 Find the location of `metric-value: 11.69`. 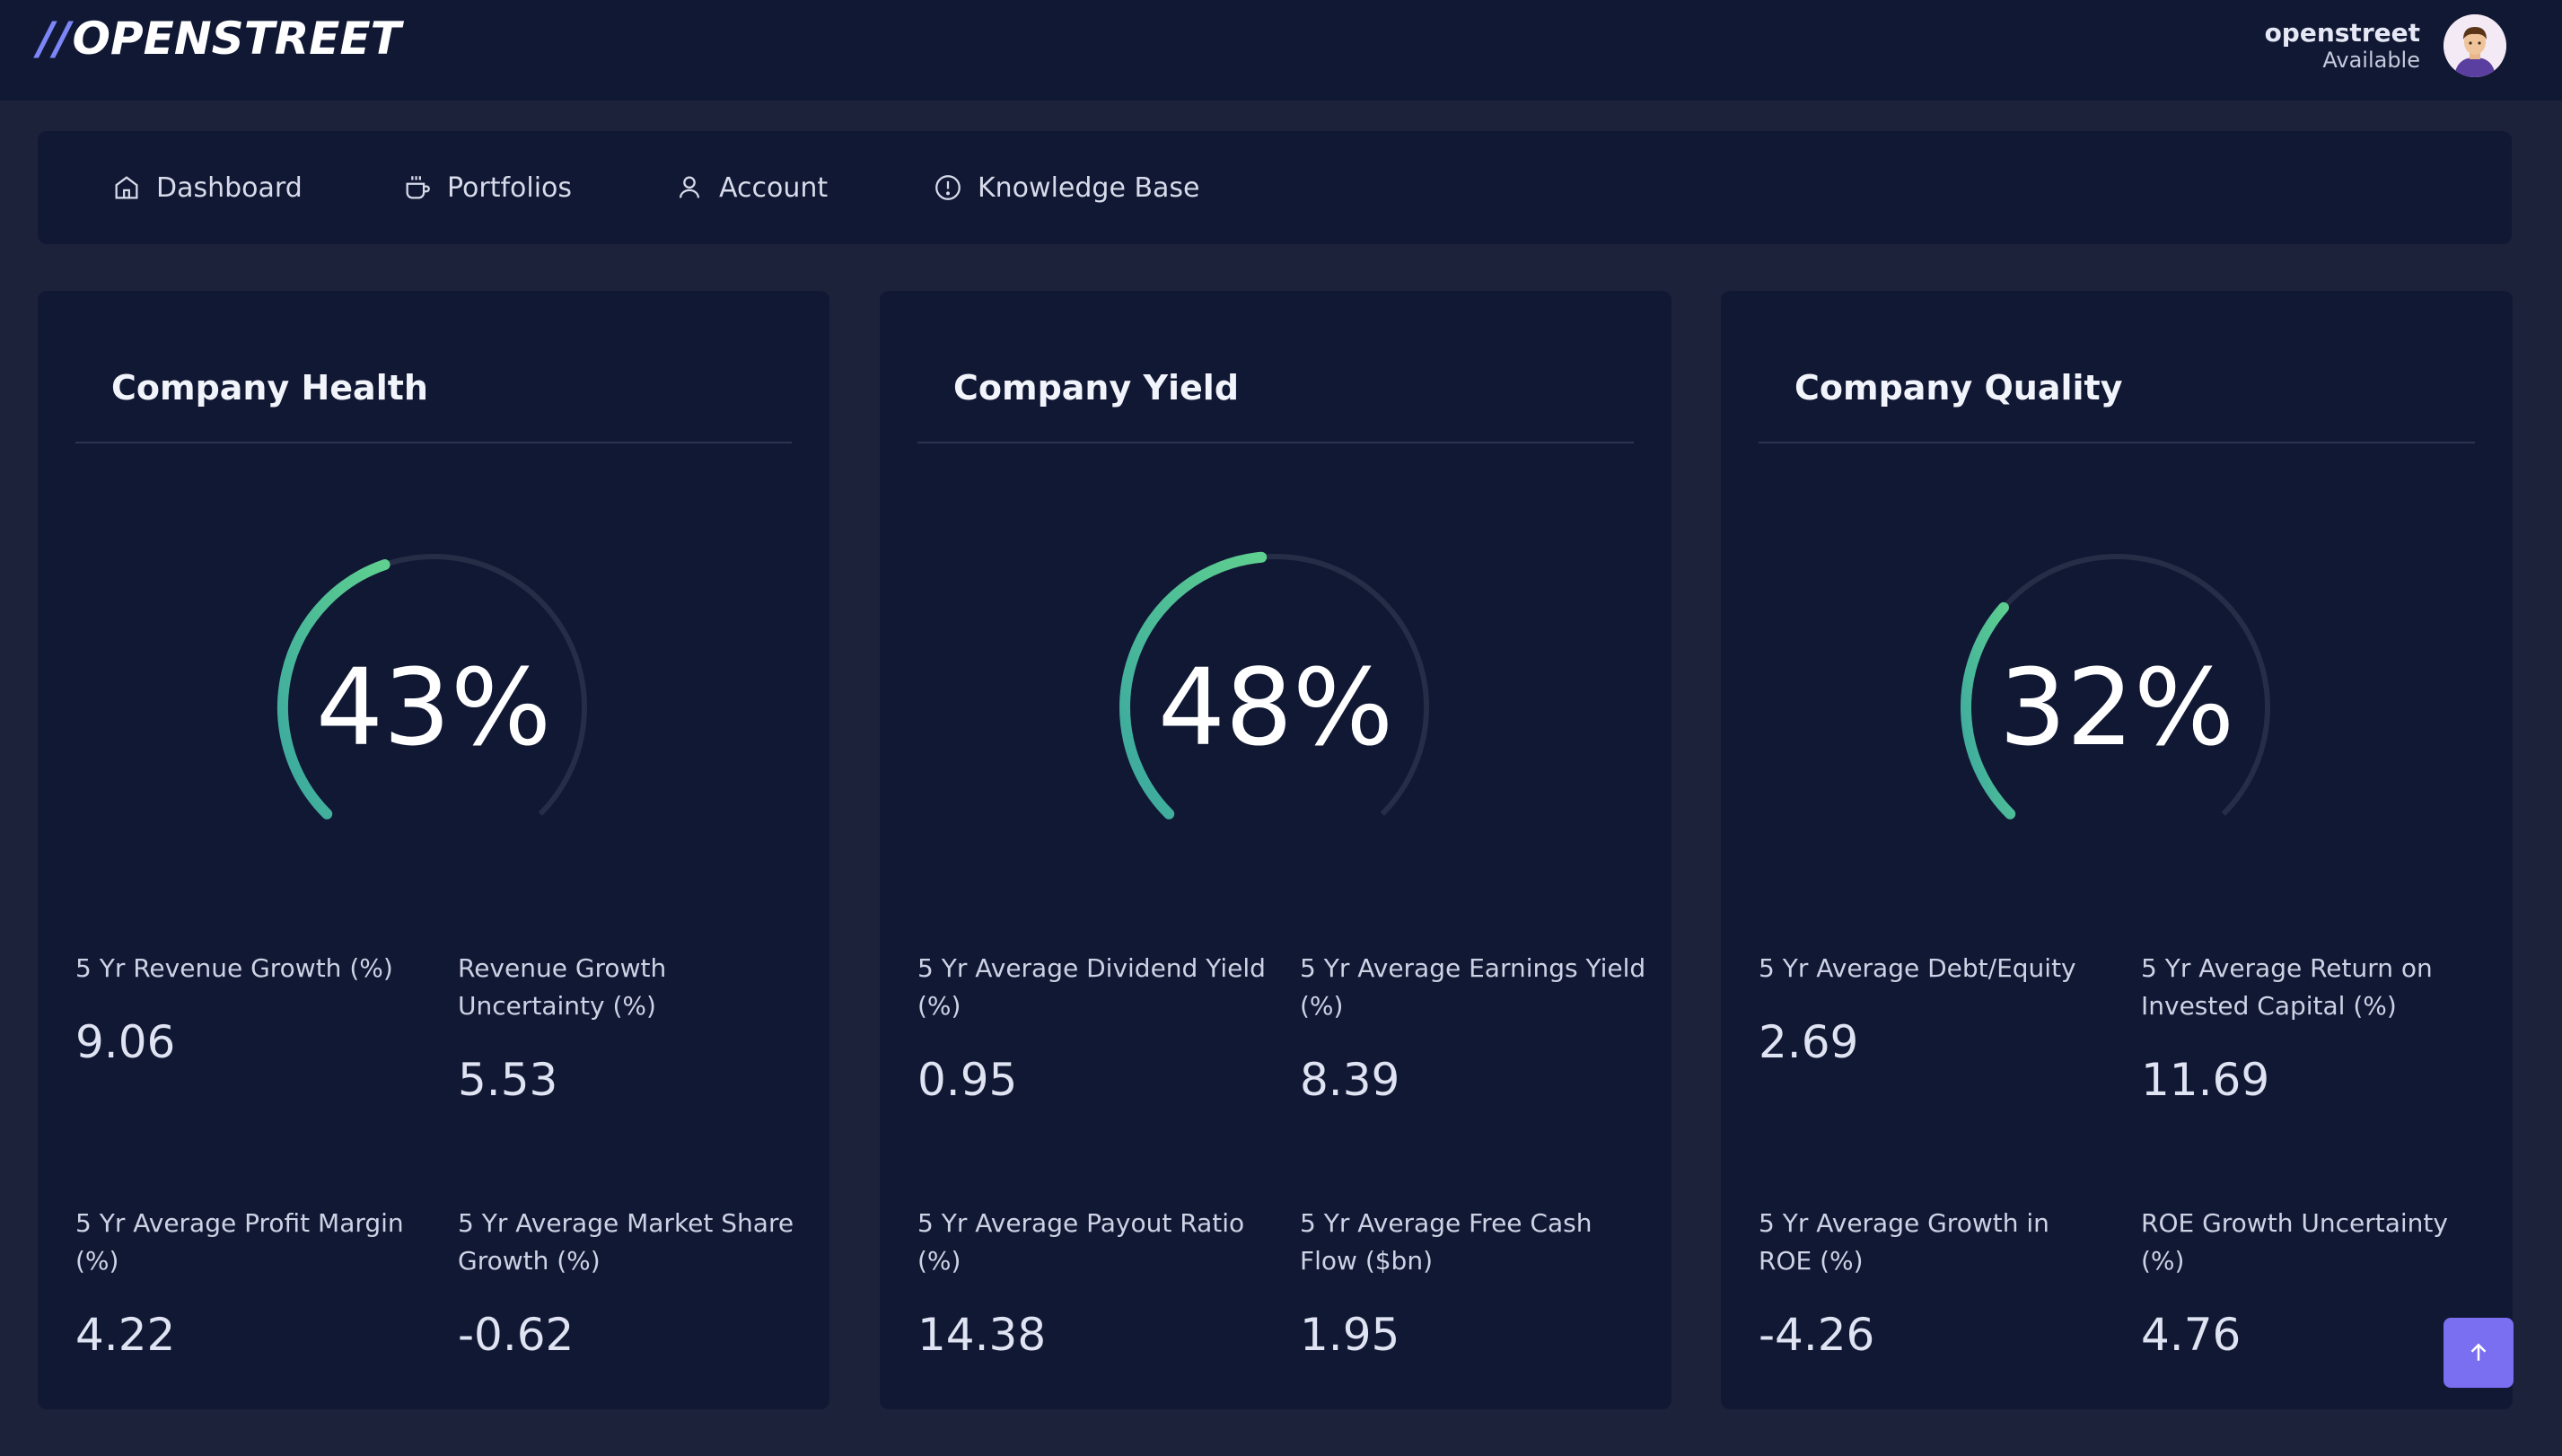

metric-value: 11.69 is located at coordinates (2205, 1080).